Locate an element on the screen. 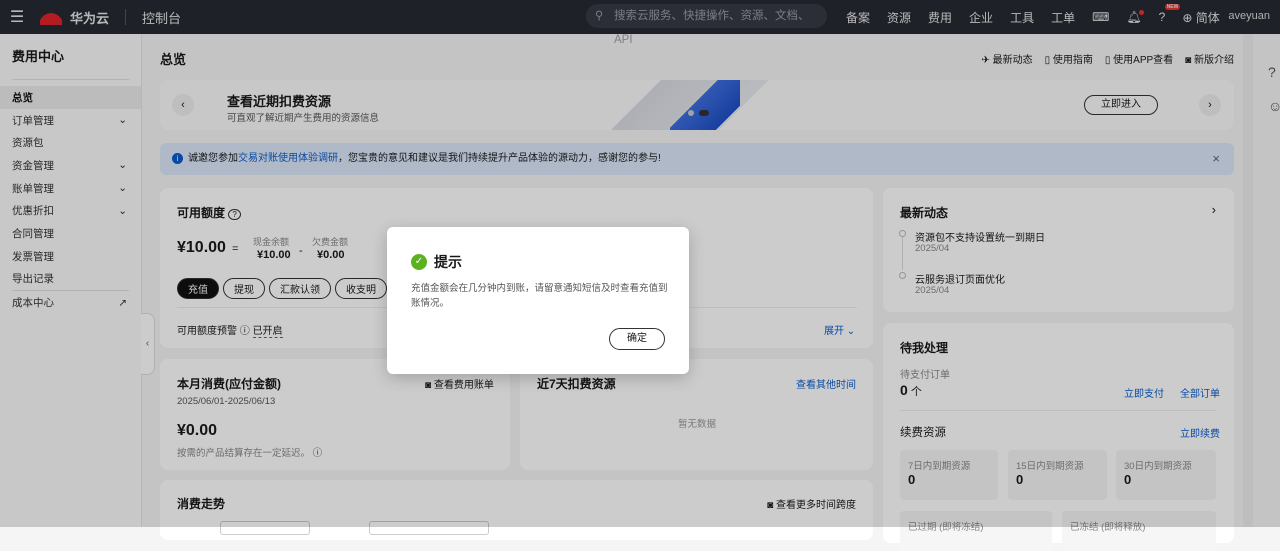 The width and height of the screenshot is (1280, 551). dialog-message: 充值金额会在几分钟内到账，请留意通知短信及时查看充值到账情况。 is located at coordinates (539, 296).